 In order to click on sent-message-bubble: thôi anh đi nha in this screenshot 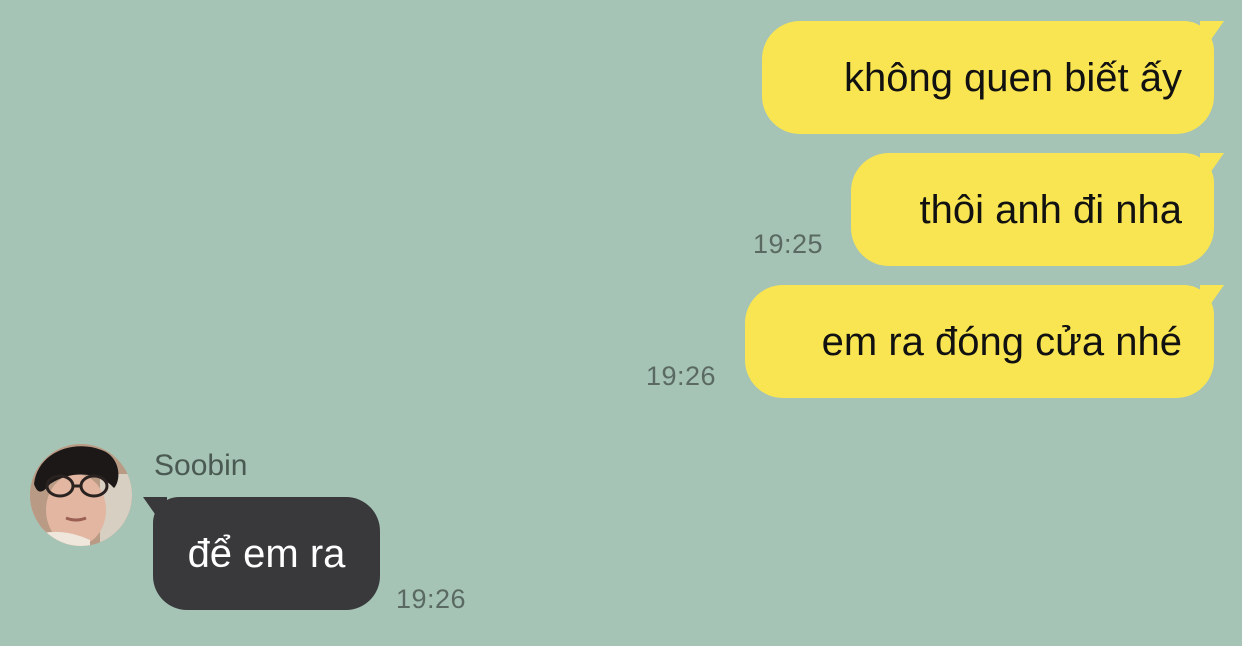, I will do `click(1037, 209)`.